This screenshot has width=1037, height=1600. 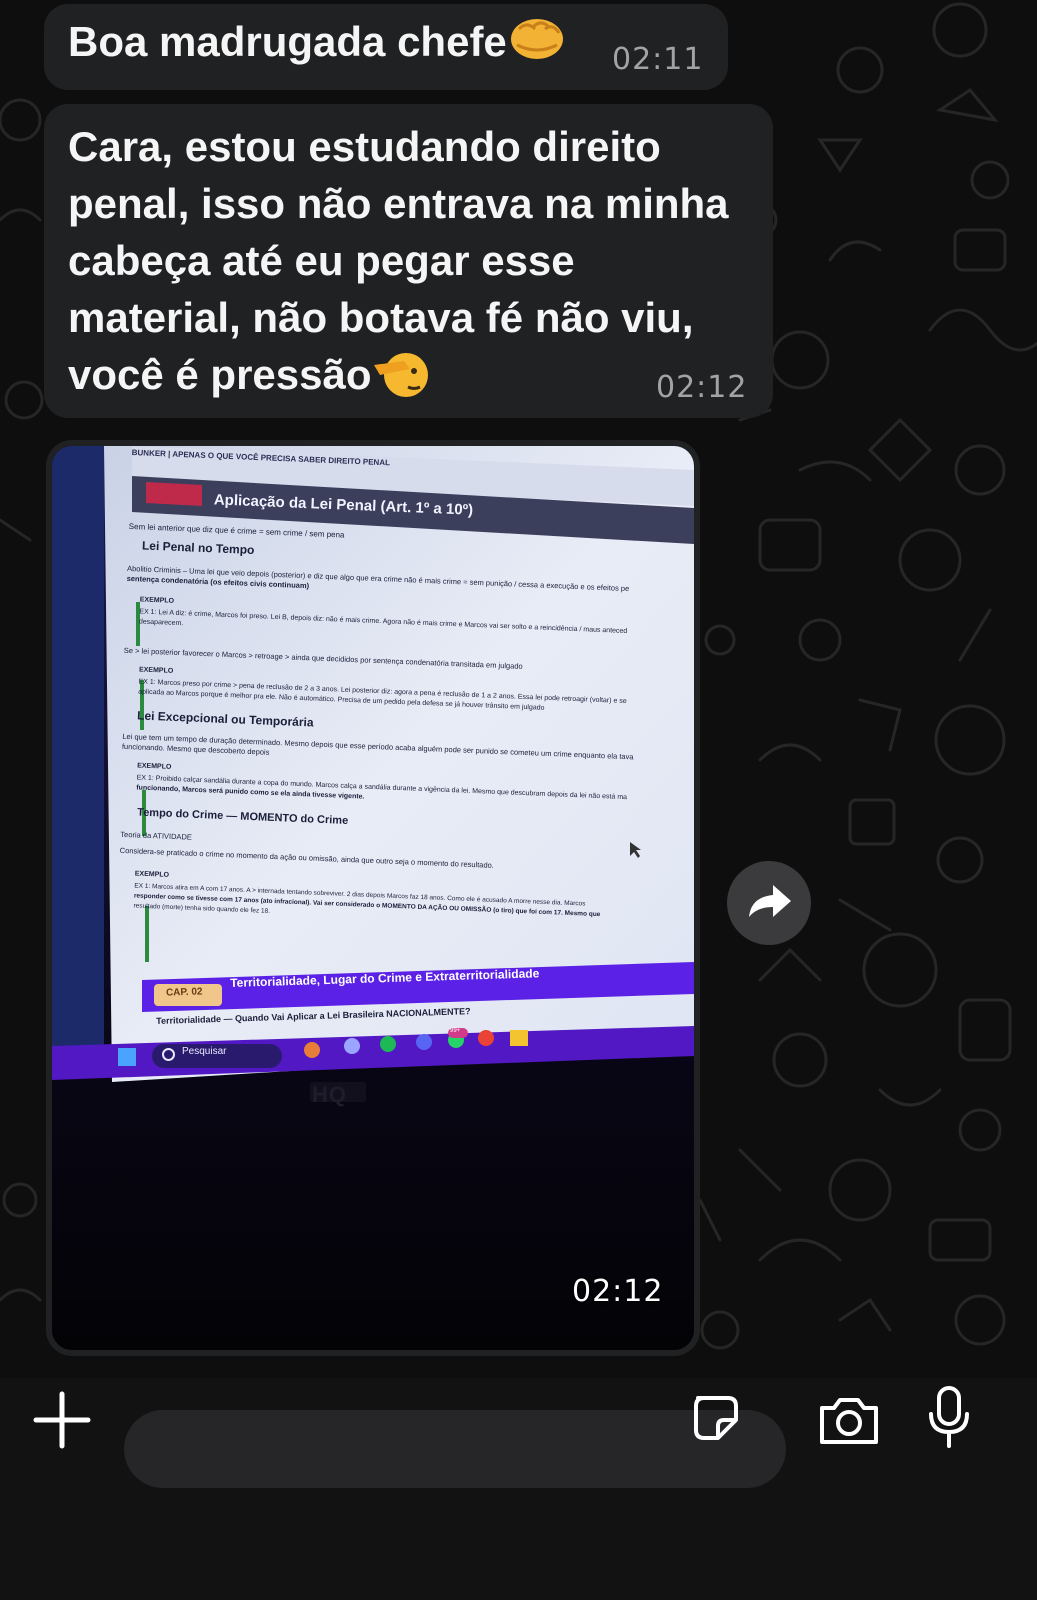 I want to click on microphone-button, so click(x=949, y=1417).